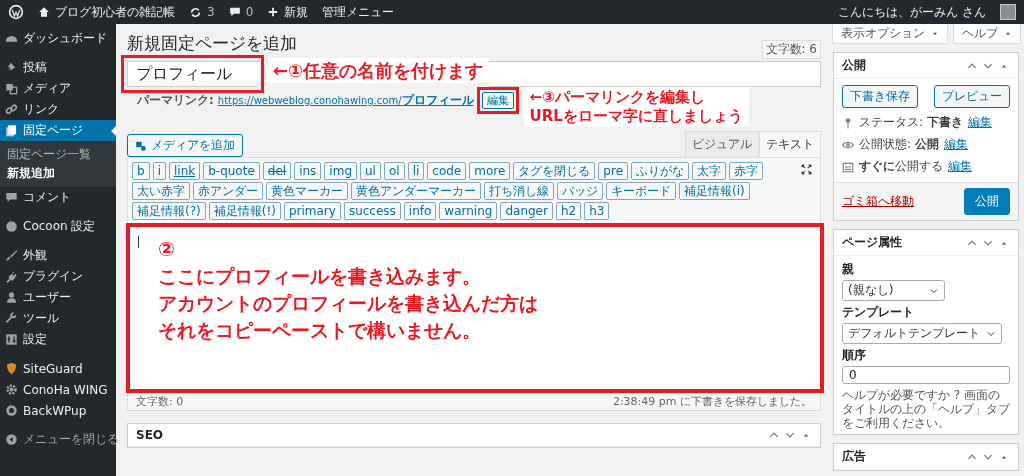 This screenshot has height=476, width=1024. I want to click on greeting: こんにちは、がーみん さん, so click(912, 12).